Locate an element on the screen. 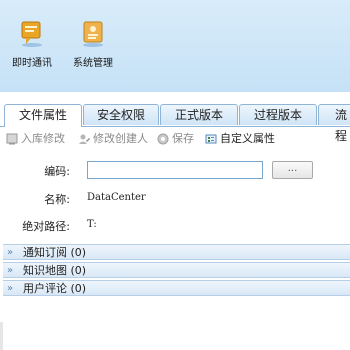 This screenshot has height=350, width=350. panel-user-comments: » 用户评论 (0) is located at coordinates (176, 288).